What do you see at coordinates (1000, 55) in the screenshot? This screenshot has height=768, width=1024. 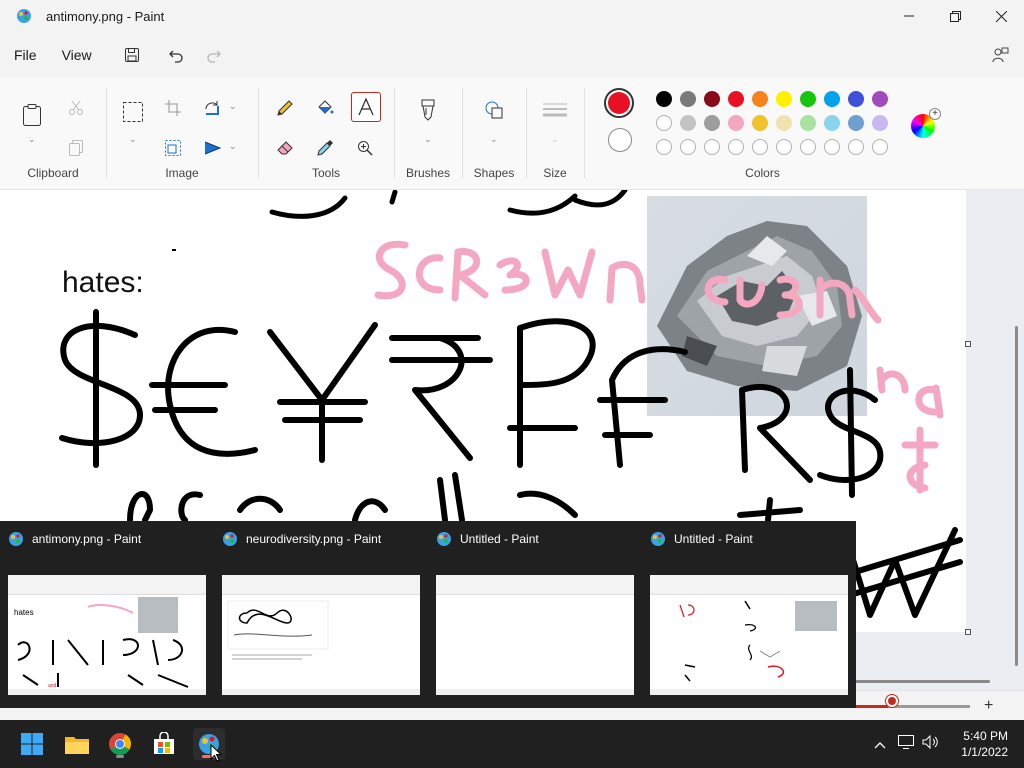 I see `share-button` at bounding box center [1000, 55].